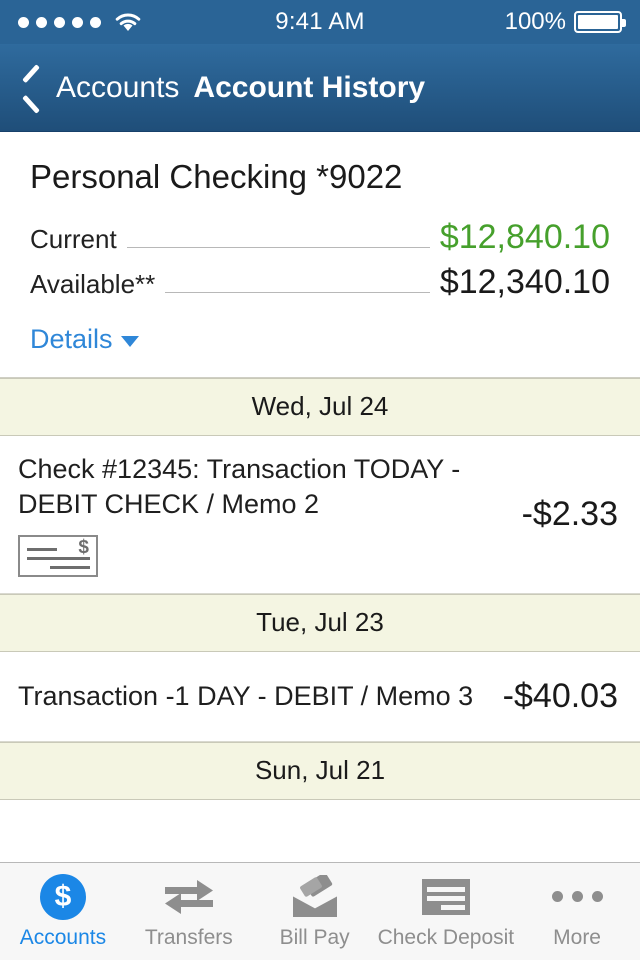  What do you see at coordinates (216, 176) in the screenshot?
I see `account-name: Personal Checking *9022` at bounding box center [216, 176].